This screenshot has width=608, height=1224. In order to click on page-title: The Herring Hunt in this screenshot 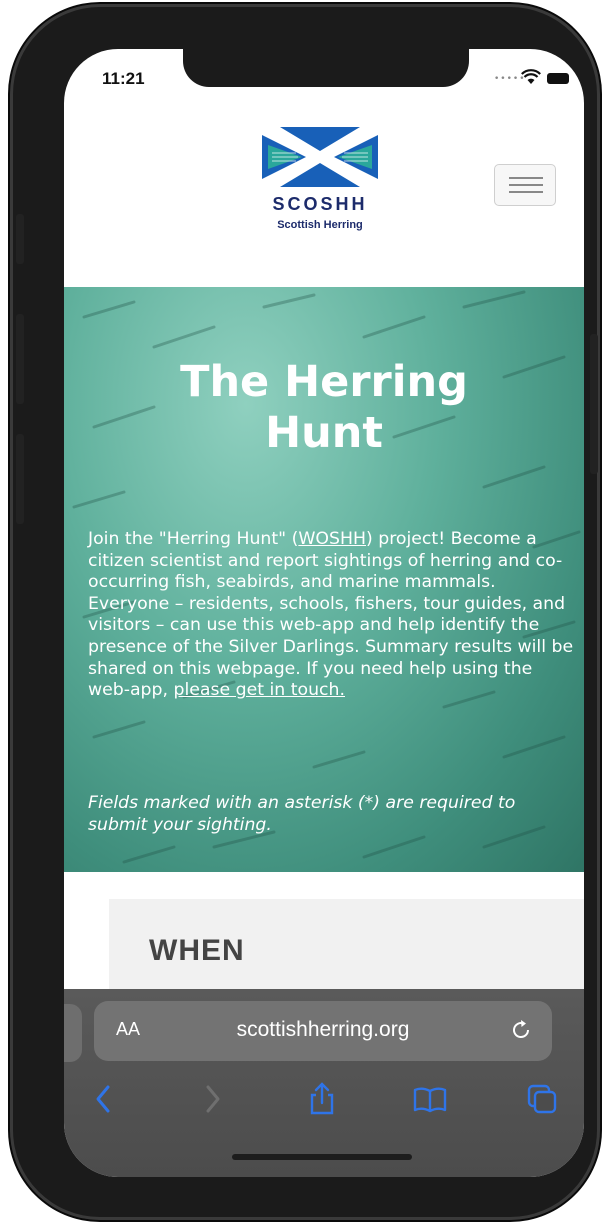, I will do `click(324, 407)`.